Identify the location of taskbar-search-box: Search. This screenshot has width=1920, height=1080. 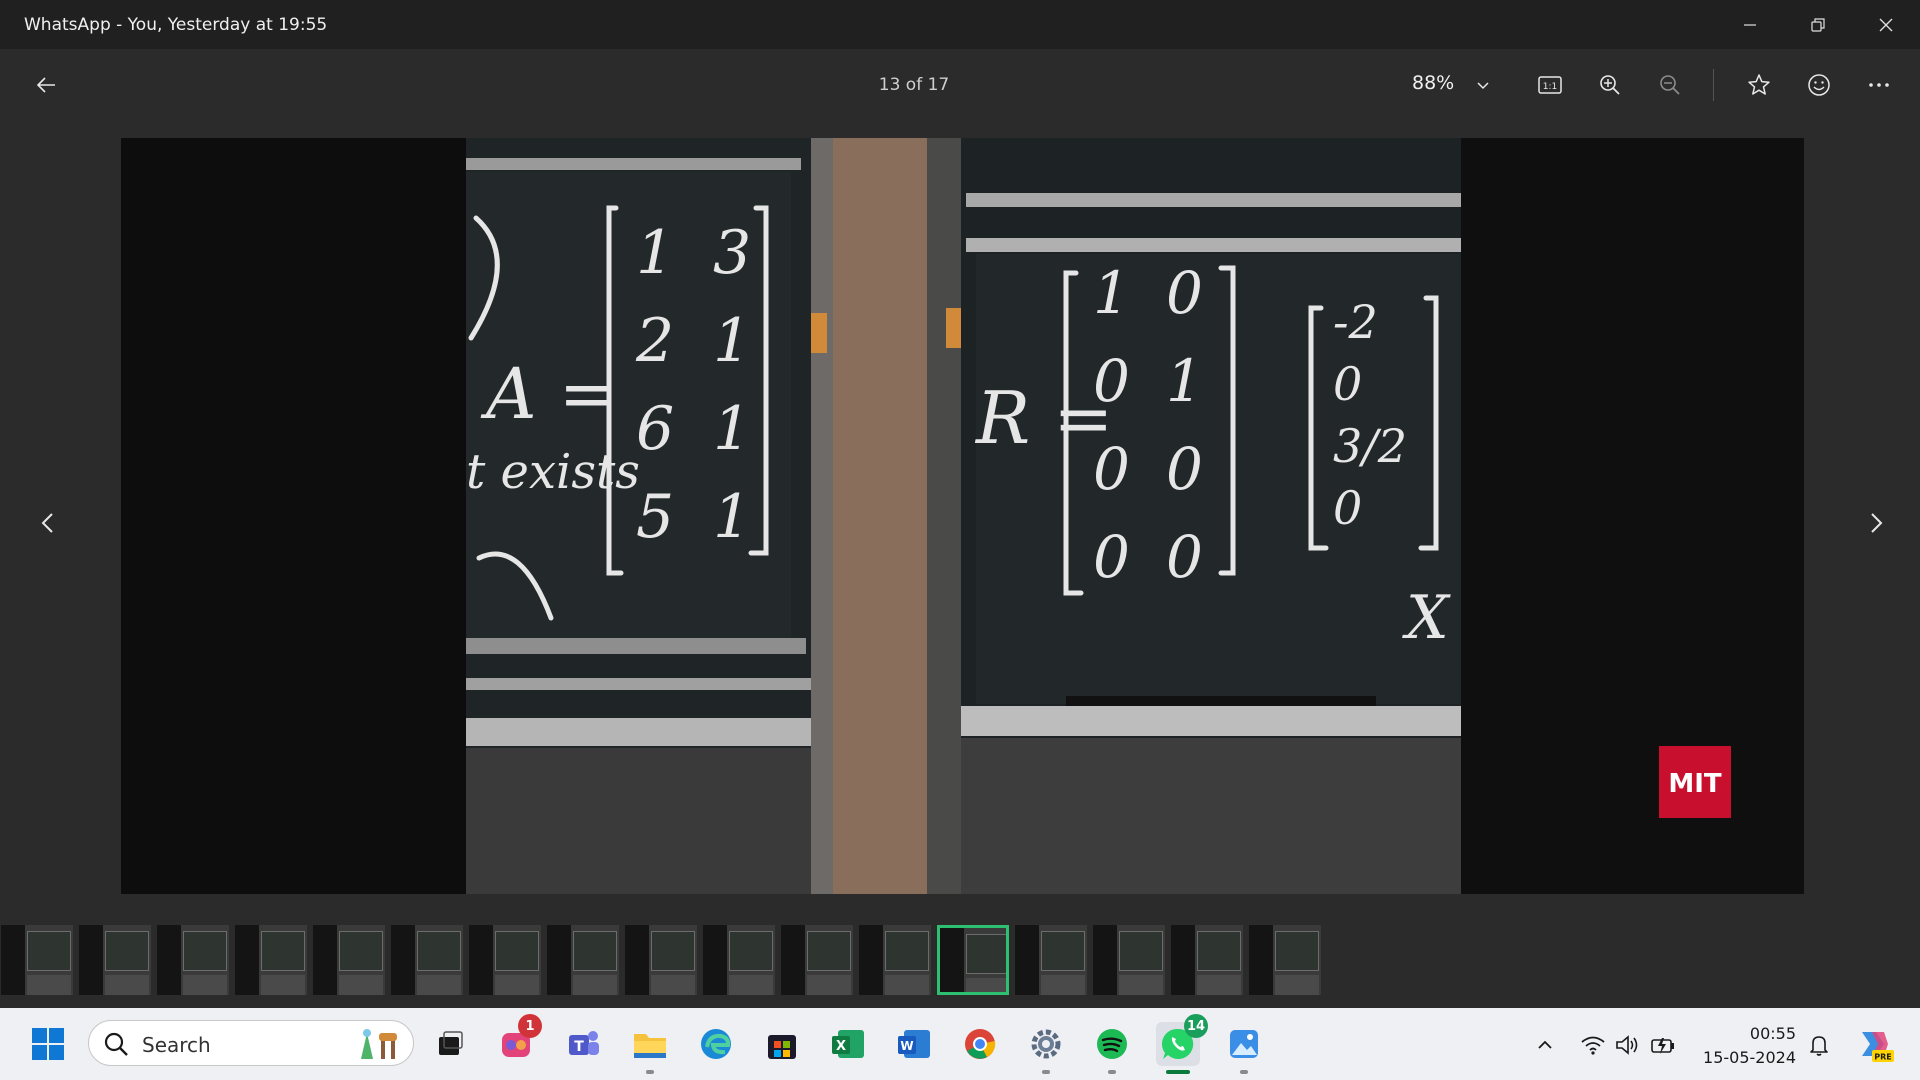
(251, 1043).